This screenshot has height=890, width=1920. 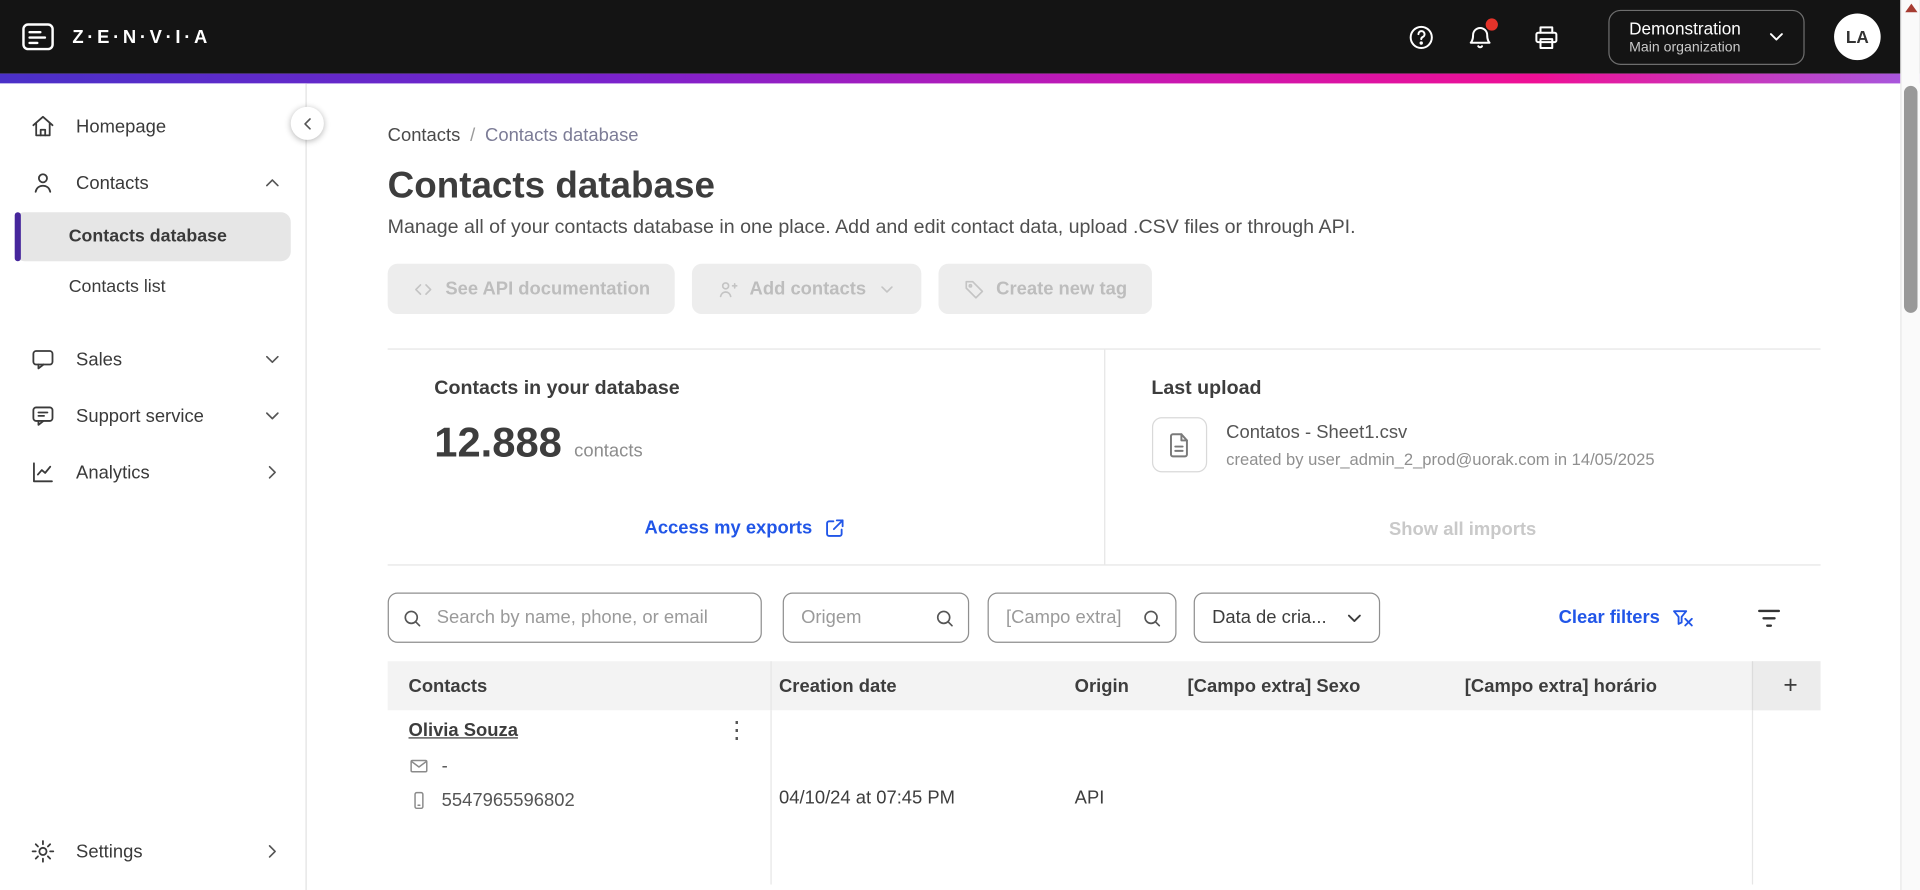 What do you see at coordinates (806, 289) in the screenshot?
I see `add-contacts-button: Add contacts` at bounding box center [806, 289].